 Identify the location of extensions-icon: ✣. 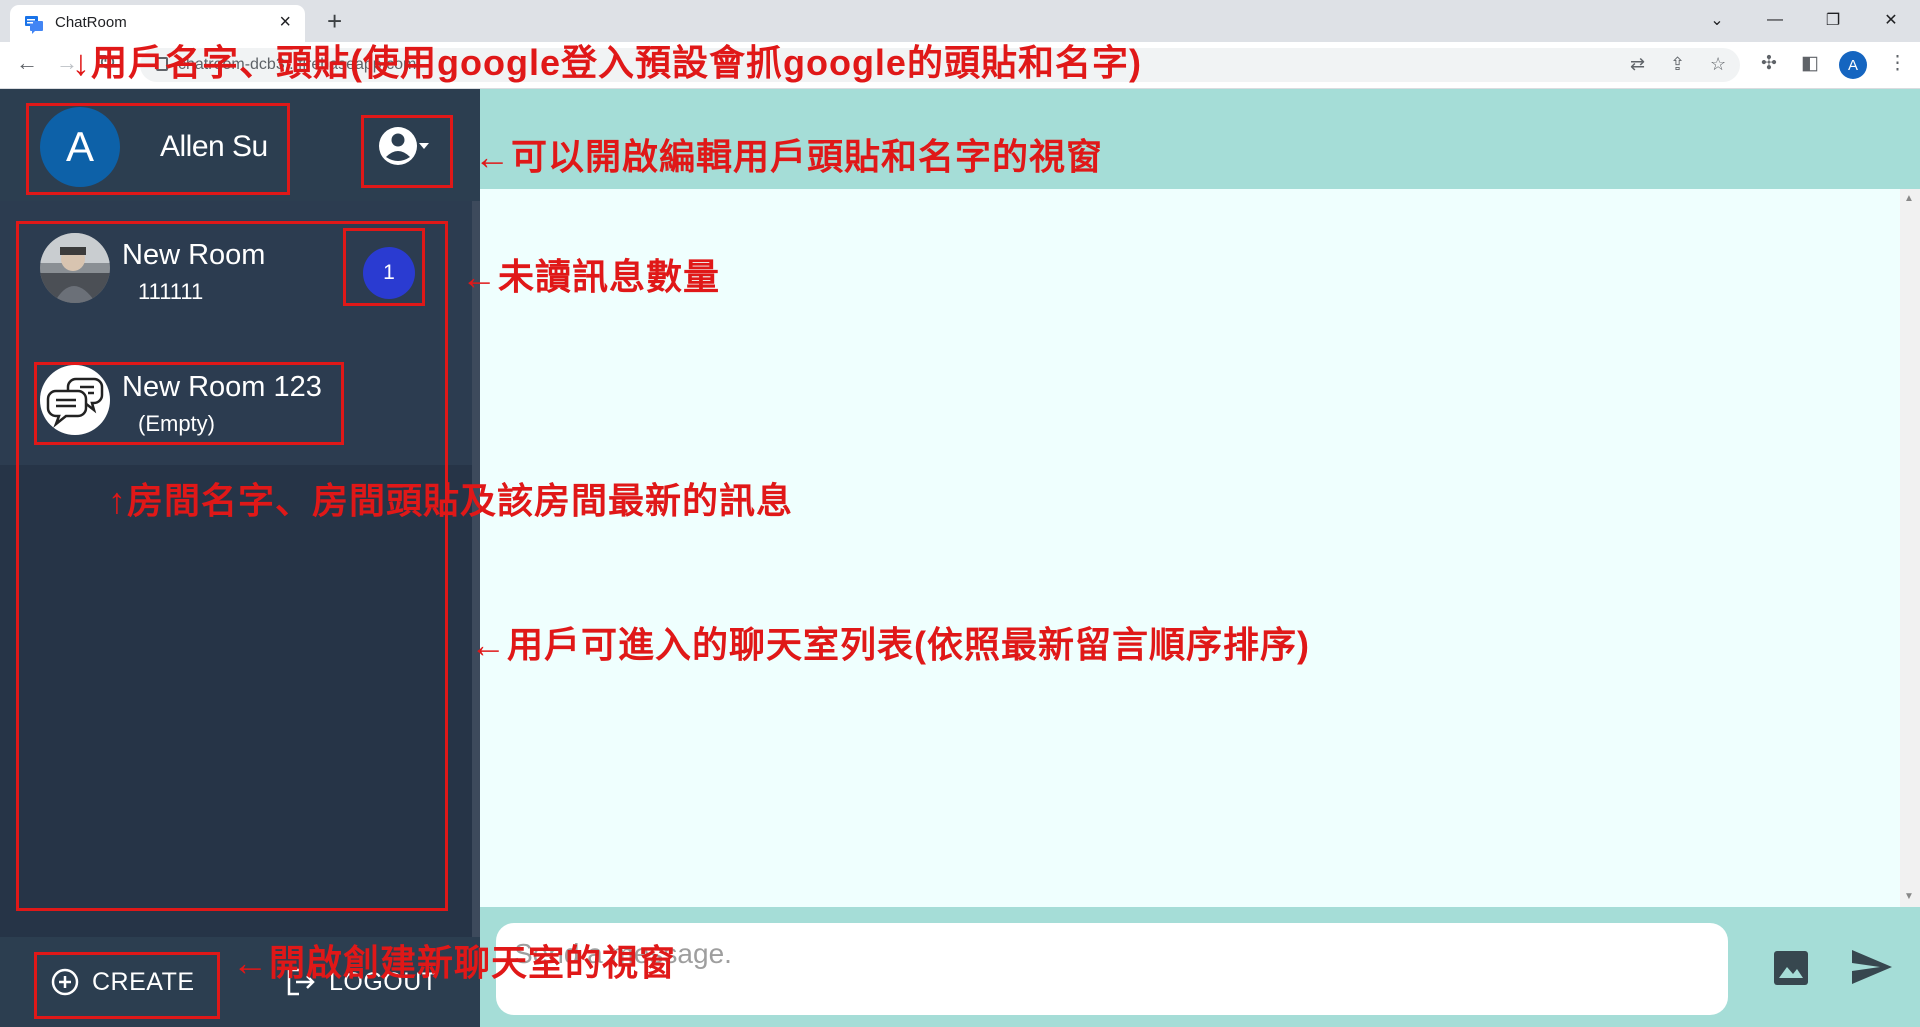
(1769, 63).